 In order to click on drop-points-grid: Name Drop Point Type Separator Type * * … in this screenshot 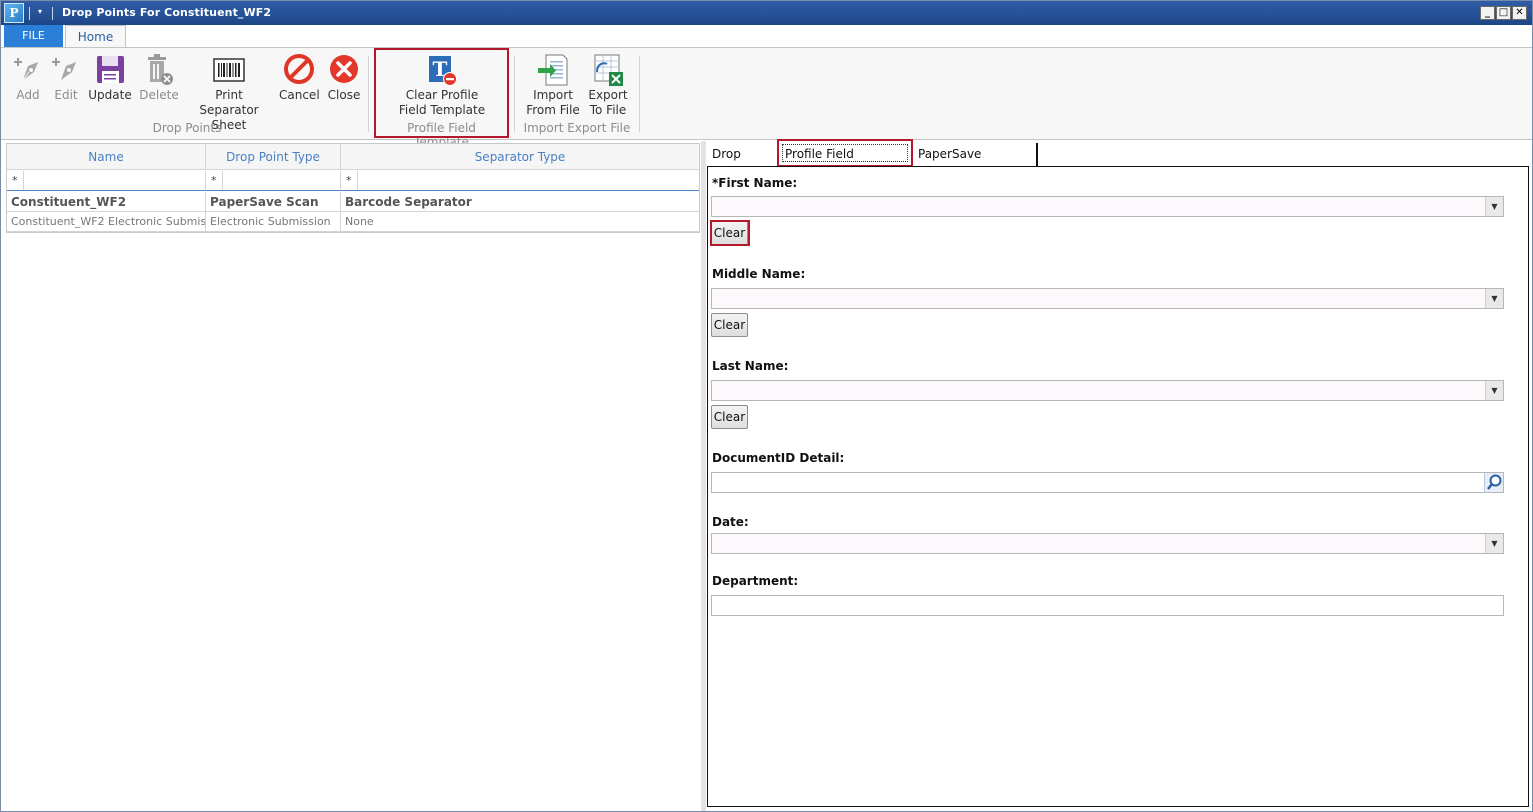, I will do `click(353, 188)`.